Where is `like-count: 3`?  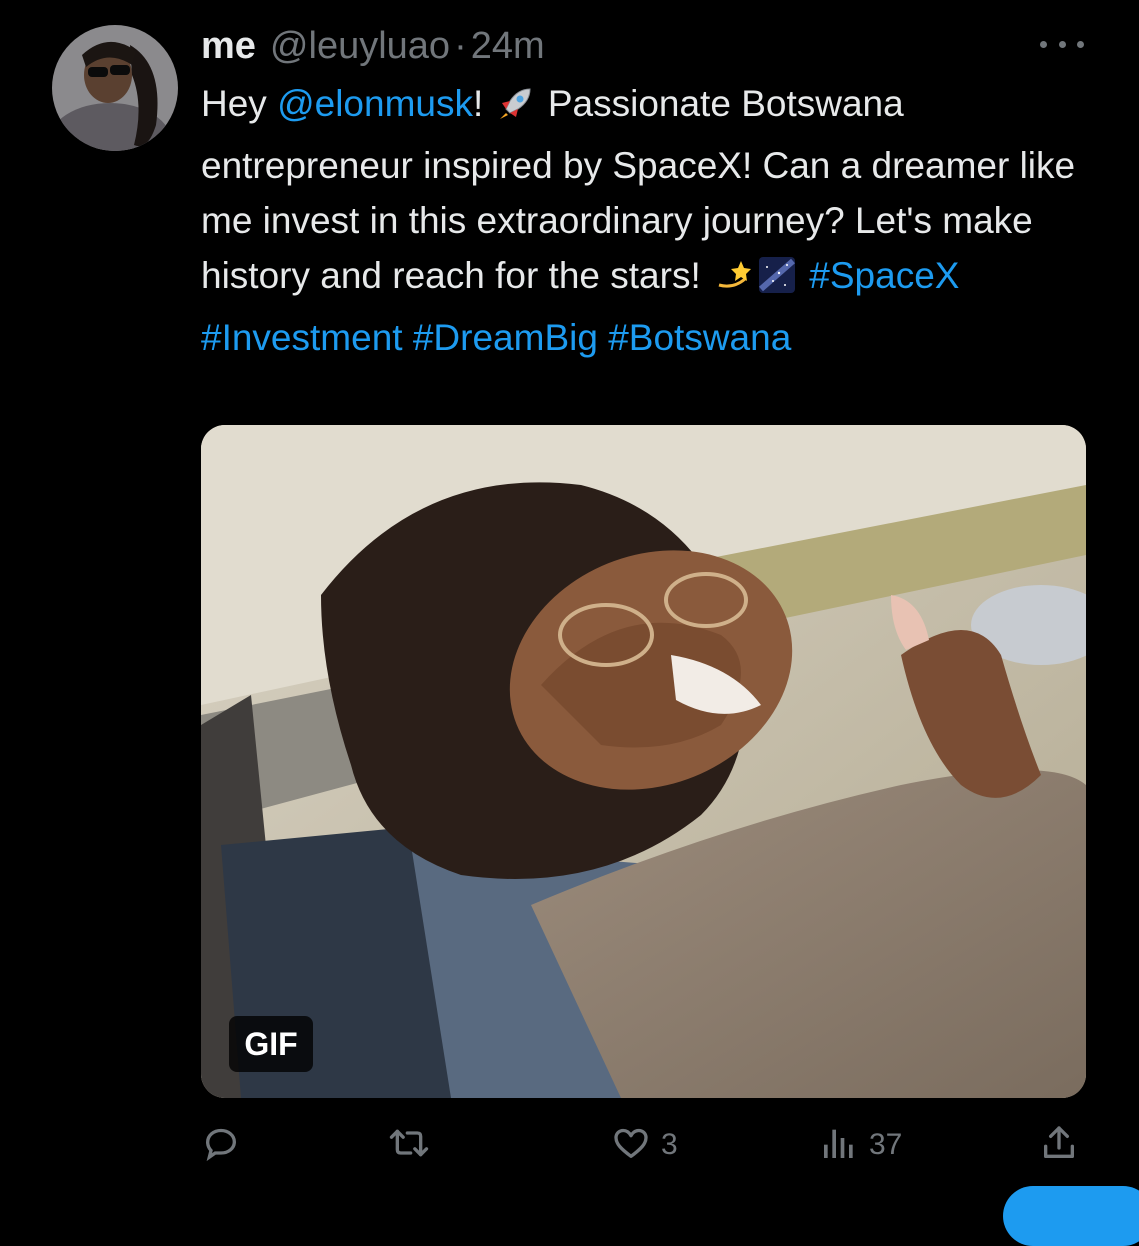
like-count: 3 is located at coordinates (669, 1144).